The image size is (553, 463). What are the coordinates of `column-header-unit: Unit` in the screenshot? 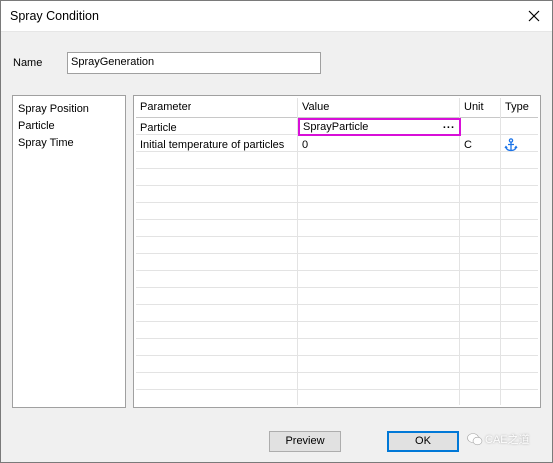 It's located at (474, 107).